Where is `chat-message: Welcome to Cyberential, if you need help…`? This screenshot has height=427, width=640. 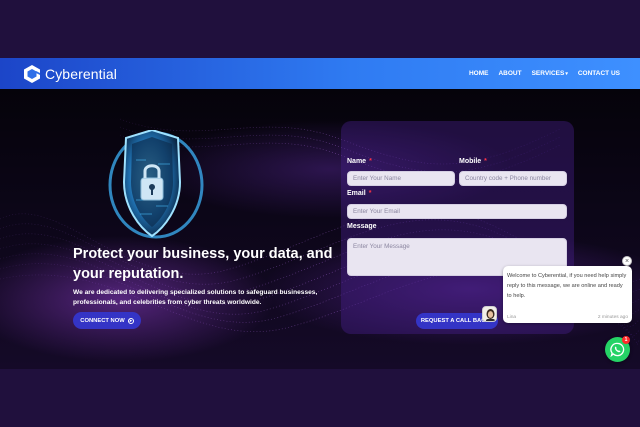 chat-message: Welcome to Cyberential, if you need help… is located at coordinates (567, 286).